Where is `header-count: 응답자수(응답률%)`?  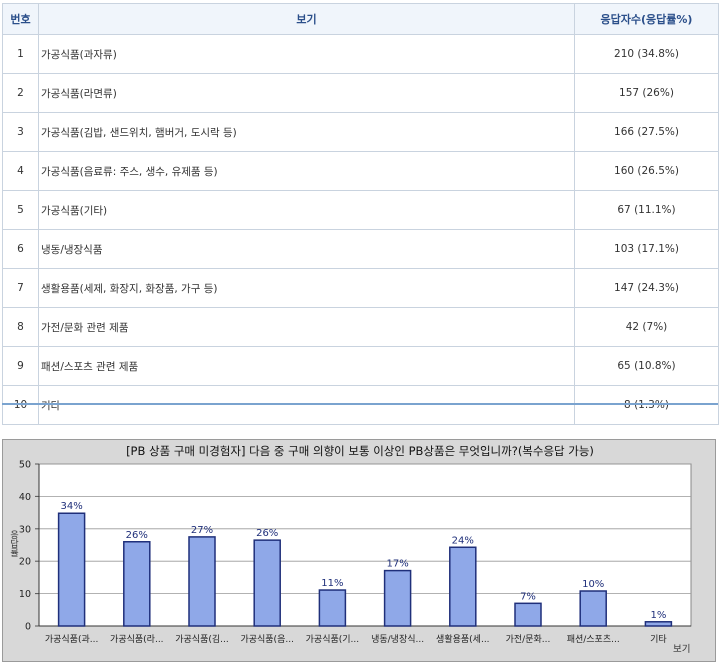 header-count: 응답자수(응답률%) is located at coordinates (646, 19).